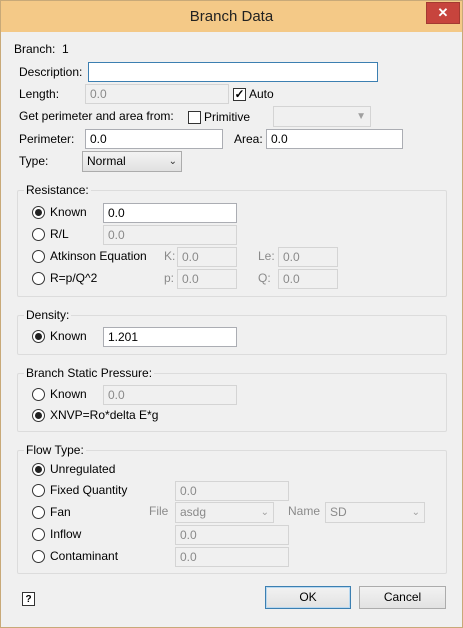  Describe the element at coordinates (170, 235) in the screenshot. I see `resistance-rl-input: 0.0` at that location.